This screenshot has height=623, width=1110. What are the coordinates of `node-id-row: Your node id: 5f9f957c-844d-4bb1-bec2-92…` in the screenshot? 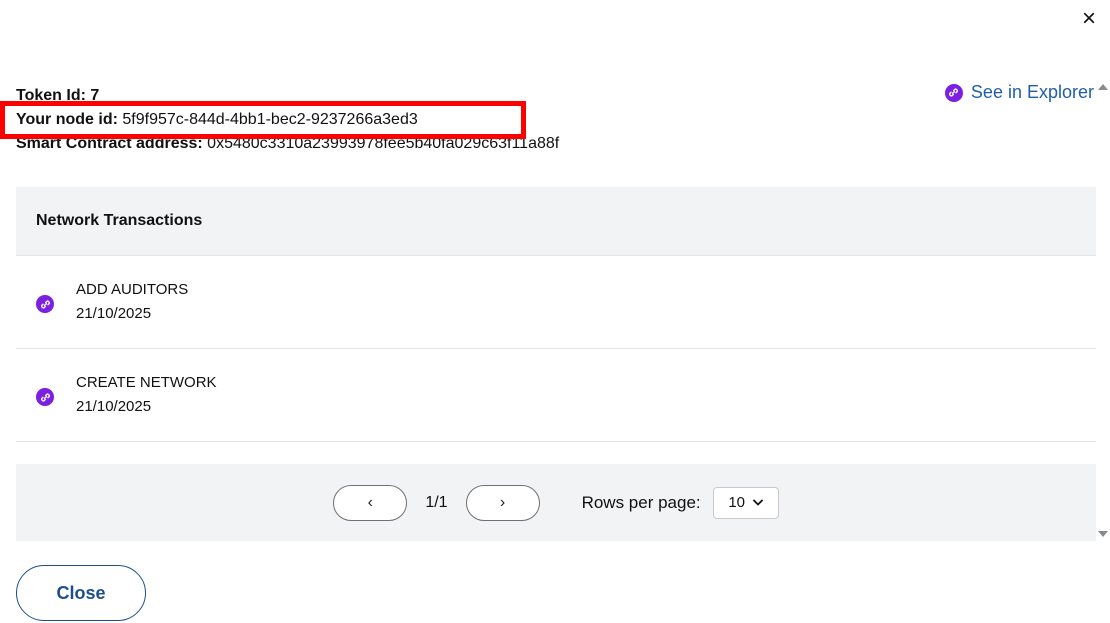 It's located at (287, 120).